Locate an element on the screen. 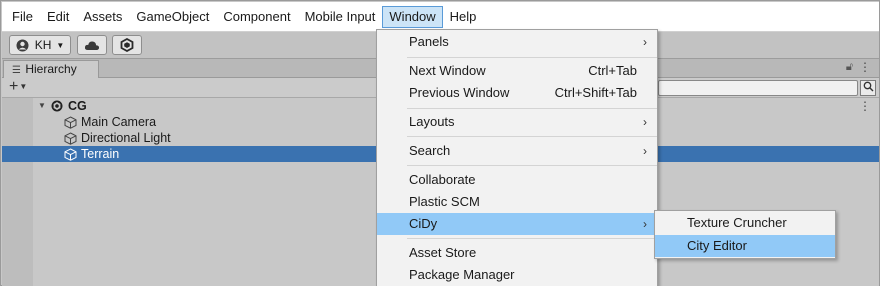 The width and height of the screenshot is (880, 286). menu-item-plastic-scm: Plastic SCM is located at coordinates (517, 202).